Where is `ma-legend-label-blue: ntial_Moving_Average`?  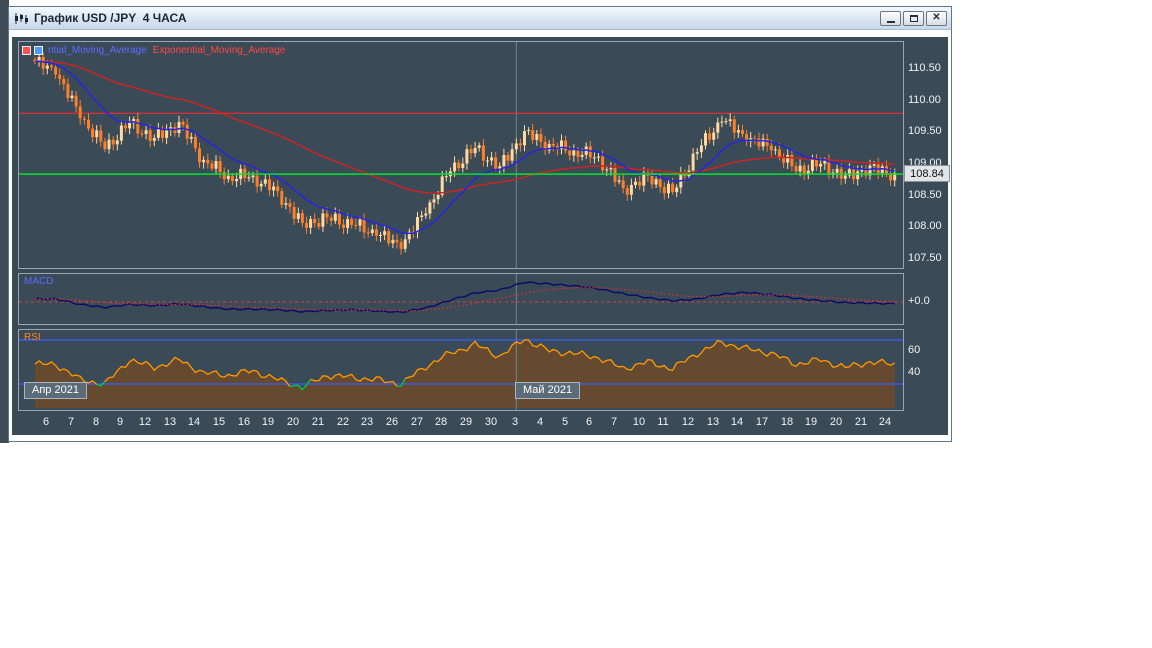 ma-legend-label-blue: ntial_Moving_Average is located at coordinates (97, 50).